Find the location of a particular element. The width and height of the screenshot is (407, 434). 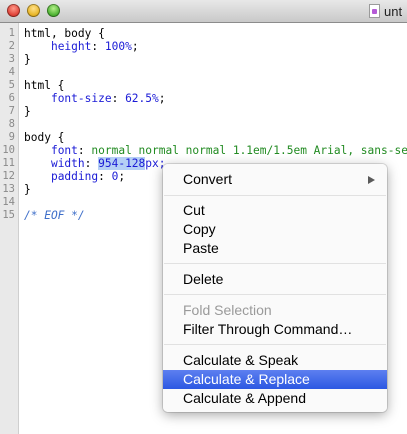

code-line: padding: 0; is located at coordinates (88, 176).